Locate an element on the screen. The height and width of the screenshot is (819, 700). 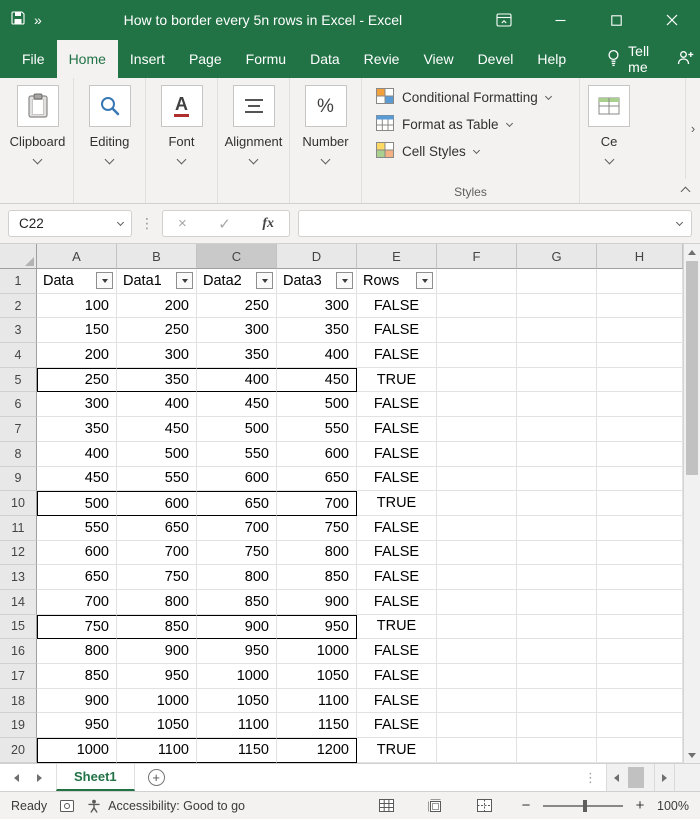
zoom-slider-thumb is located at coordinates (585, 805).